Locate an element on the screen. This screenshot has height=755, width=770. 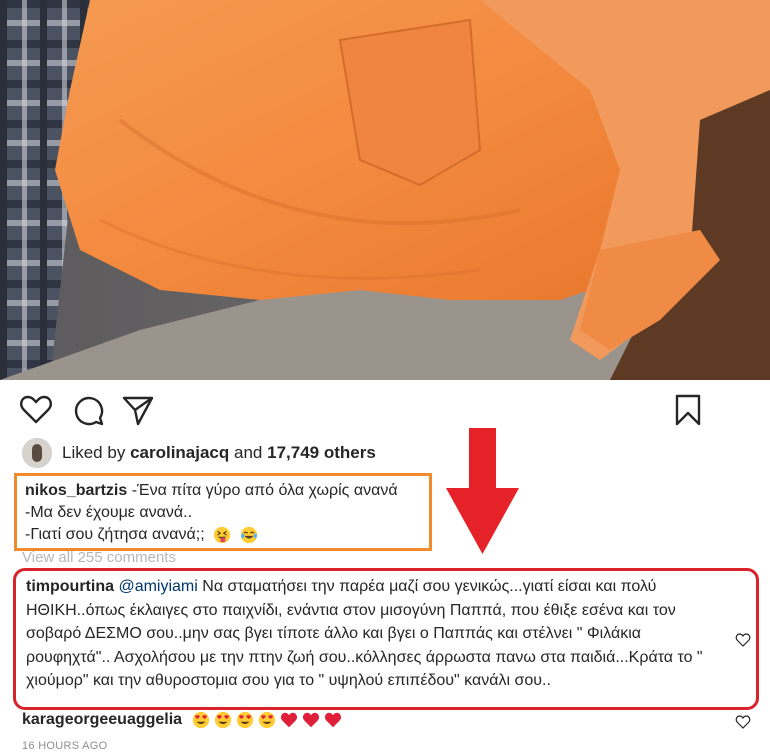
share-icon is located at coordinates (138, 411).